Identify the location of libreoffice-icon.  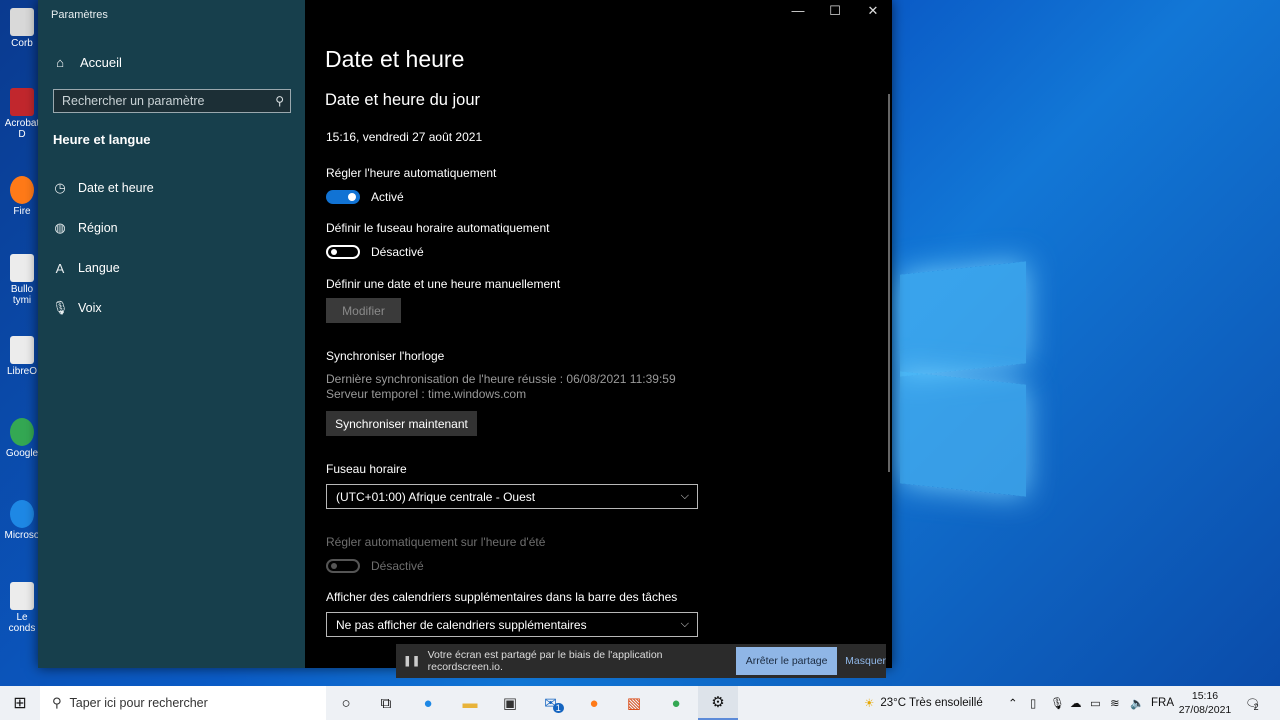
(22, 350).